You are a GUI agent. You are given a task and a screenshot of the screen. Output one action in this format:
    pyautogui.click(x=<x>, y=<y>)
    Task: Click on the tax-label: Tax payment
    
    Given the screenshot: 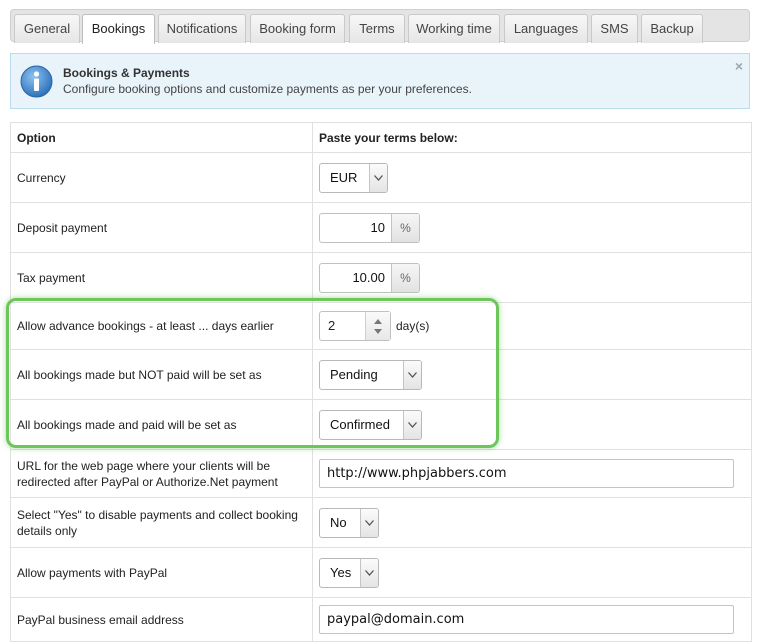 What is the action you would take?
    pyautogui.click(x=161, y=277)
    